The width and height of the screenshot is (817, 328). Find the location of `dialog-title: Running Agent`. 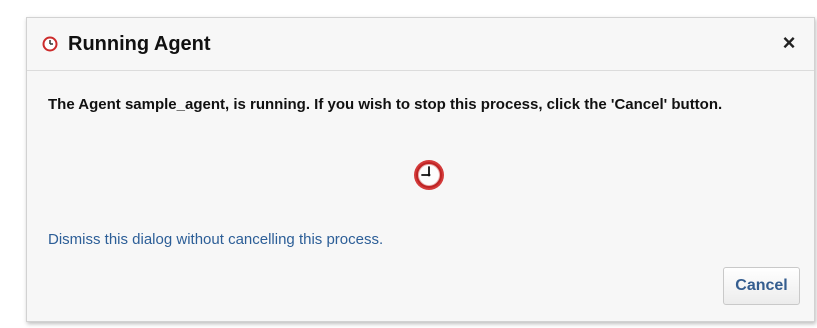

dialog-title: Running Agent is located at coordinates (139, 44).